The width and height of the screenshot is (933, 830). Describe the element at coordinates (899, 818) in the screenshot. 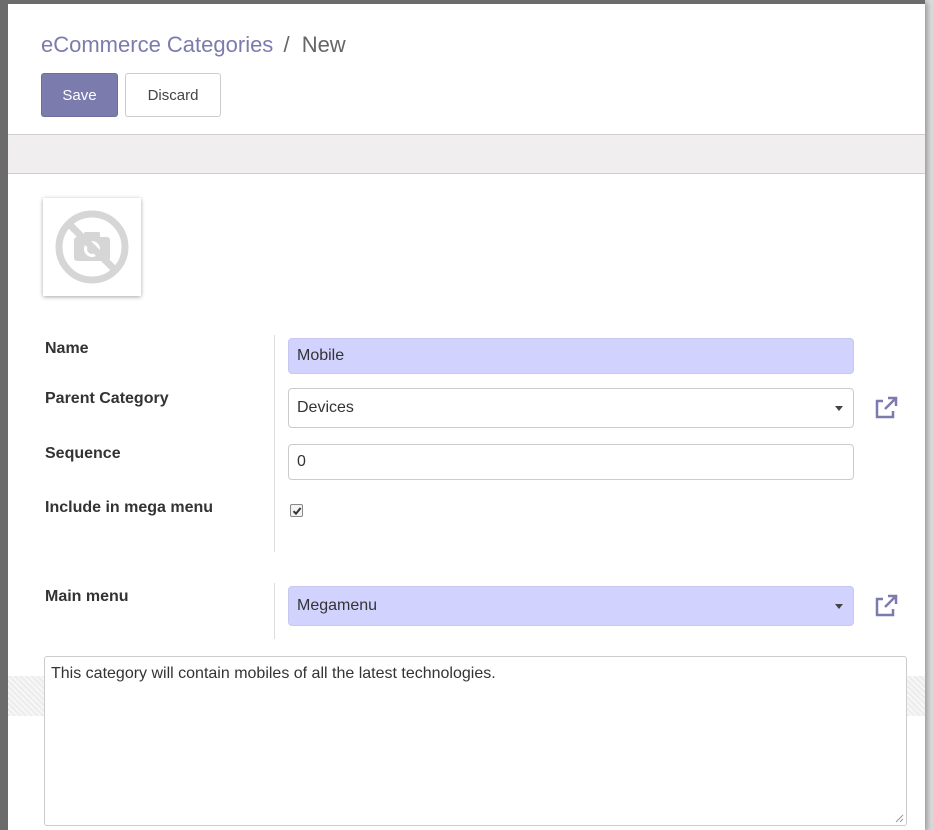

I see `resize-handle-icon` at that location.